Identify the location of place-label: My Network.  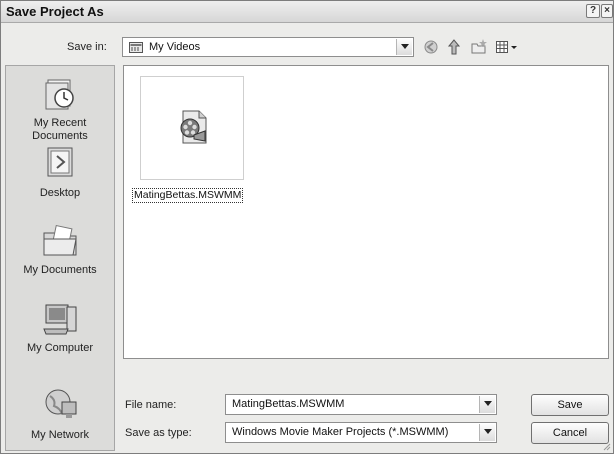
(60, 435).